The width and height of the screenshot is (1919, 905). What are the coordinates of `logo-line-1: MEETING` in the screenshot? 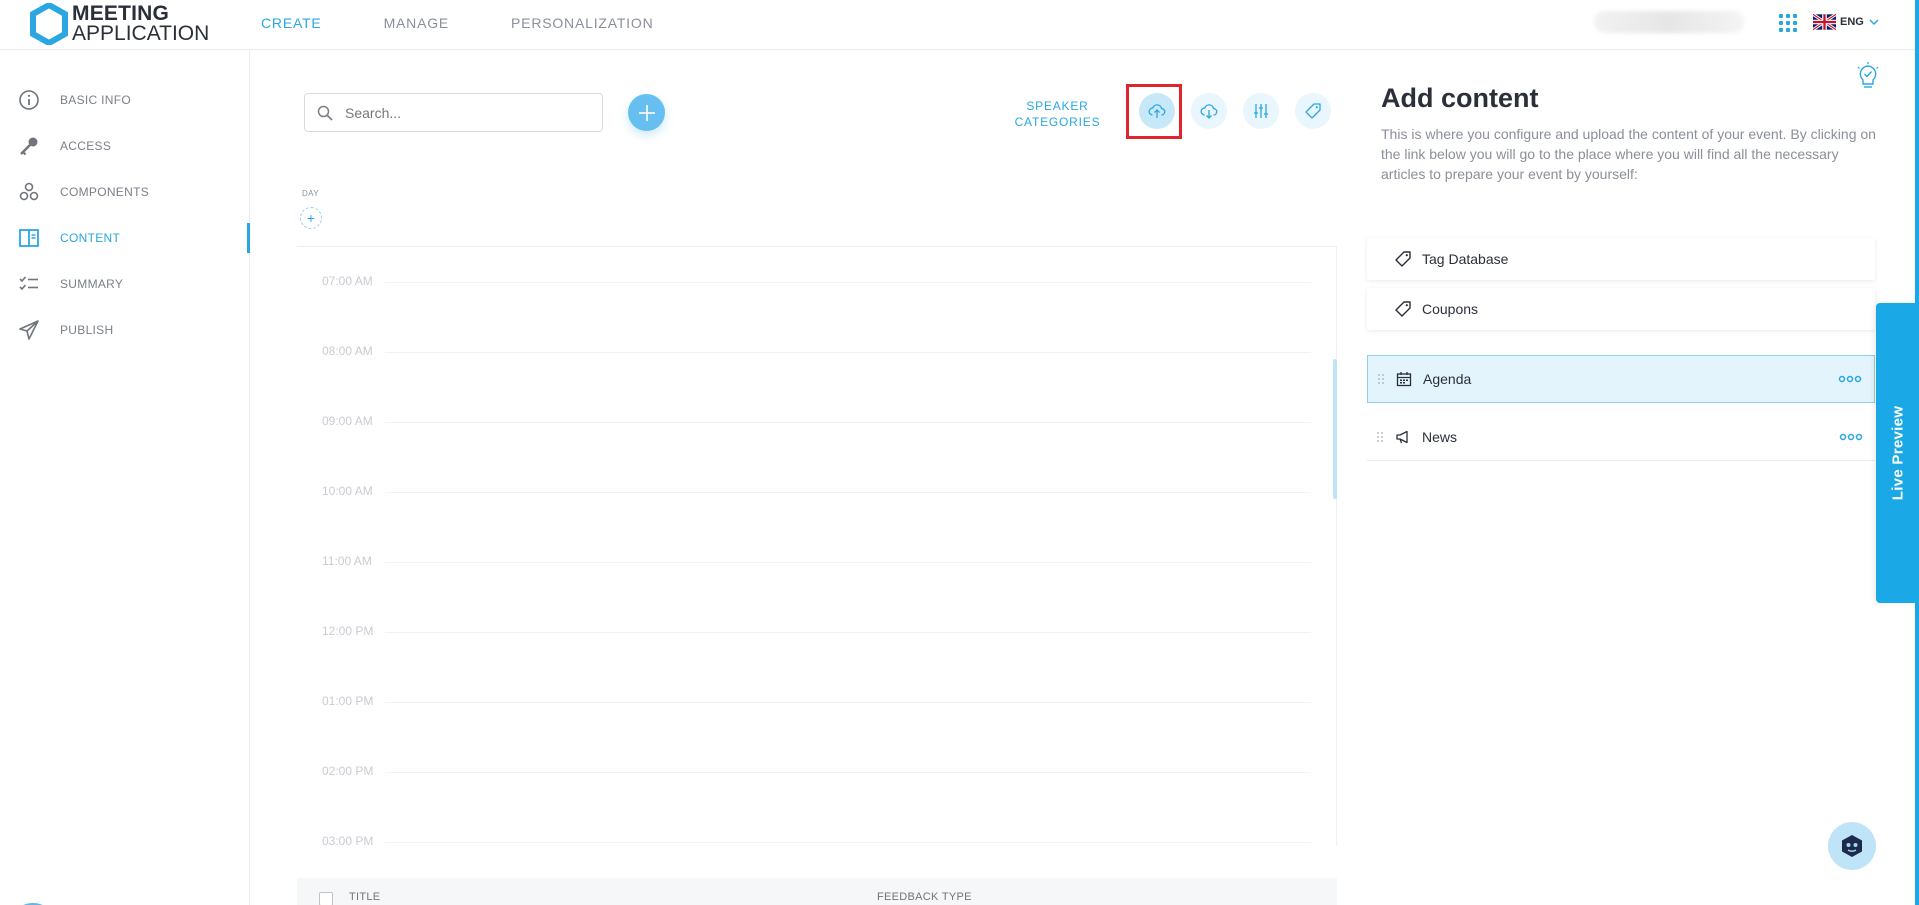 It's located at (121, 13).